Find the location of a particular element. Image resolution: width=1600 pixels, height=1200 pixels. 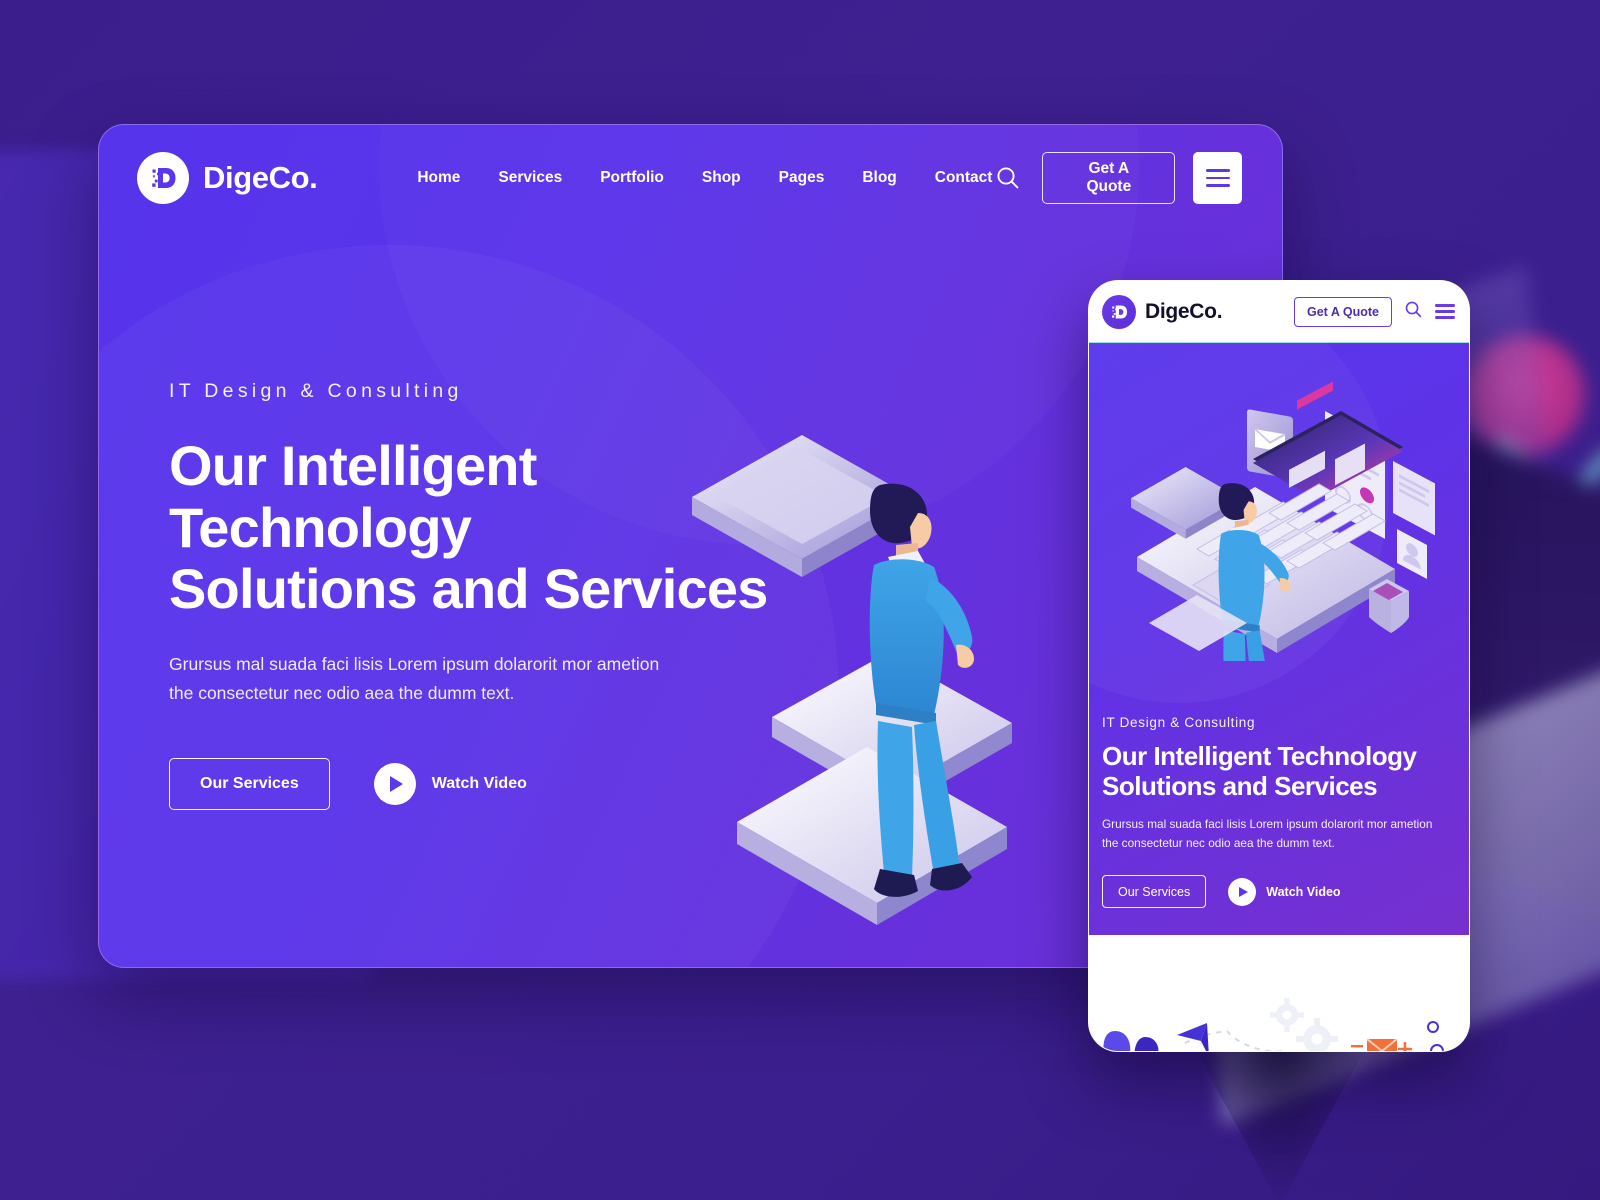

mobile-brand-name: DigeCo. is located at coordinates (1184, 311).